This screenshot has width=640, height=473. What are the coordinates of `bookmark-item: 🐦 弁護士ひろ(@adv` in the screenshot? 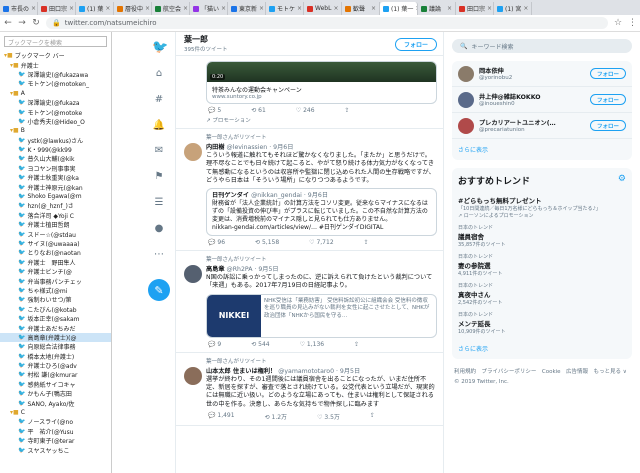 It's located at (55, 365).